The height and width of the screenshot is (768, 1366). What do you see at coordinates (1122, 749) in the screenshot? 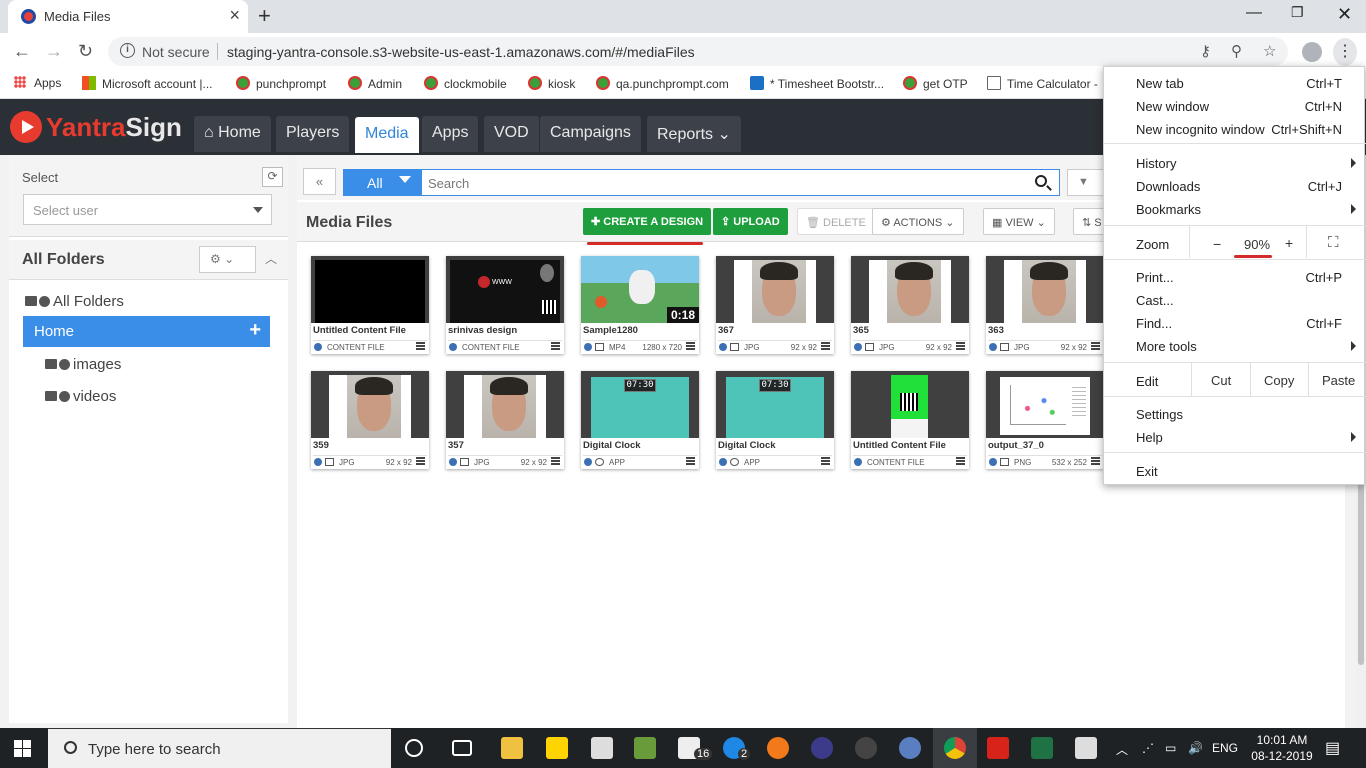
I see `tray-chevron-icon: ︿` at bounding box center [1122, 749].